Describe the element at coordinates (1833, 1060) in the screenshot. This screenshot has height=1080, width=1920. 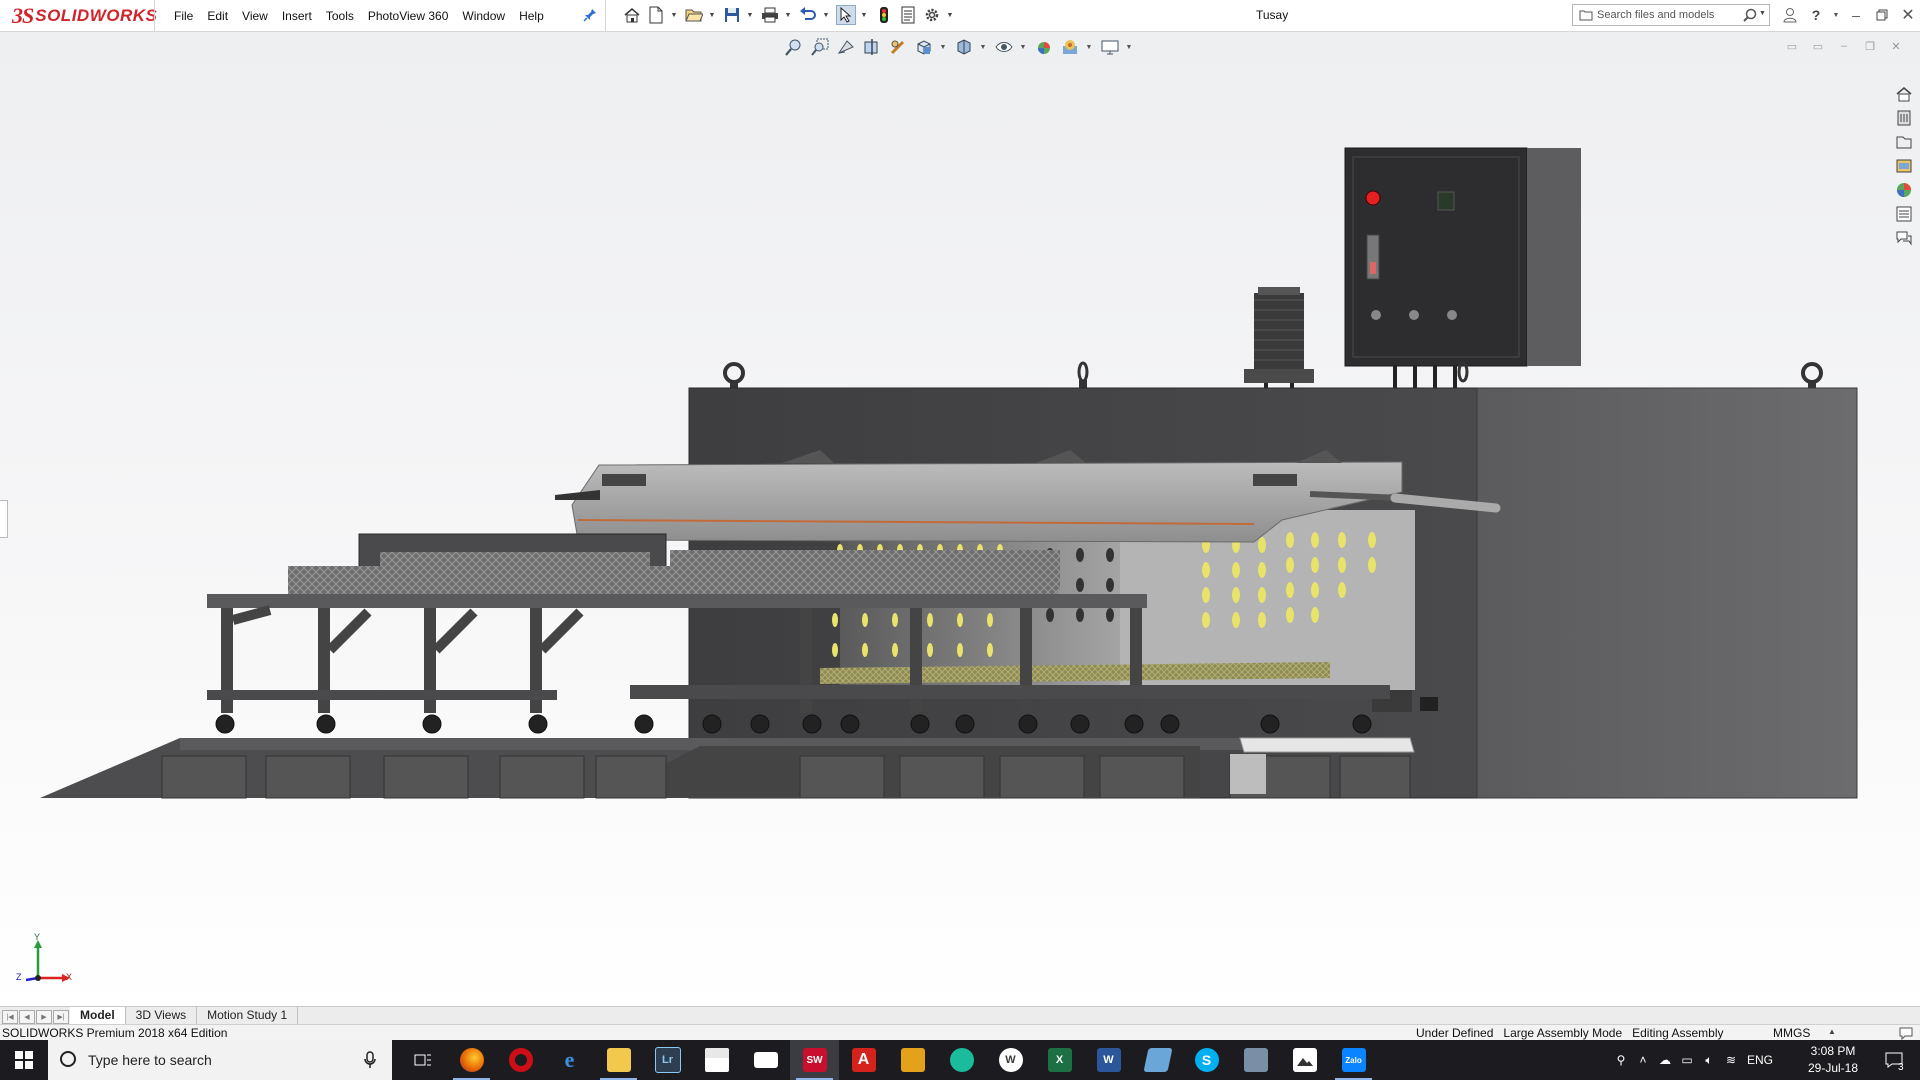
I see `clock: 3:08 PM 29-Jul-18` at that location.